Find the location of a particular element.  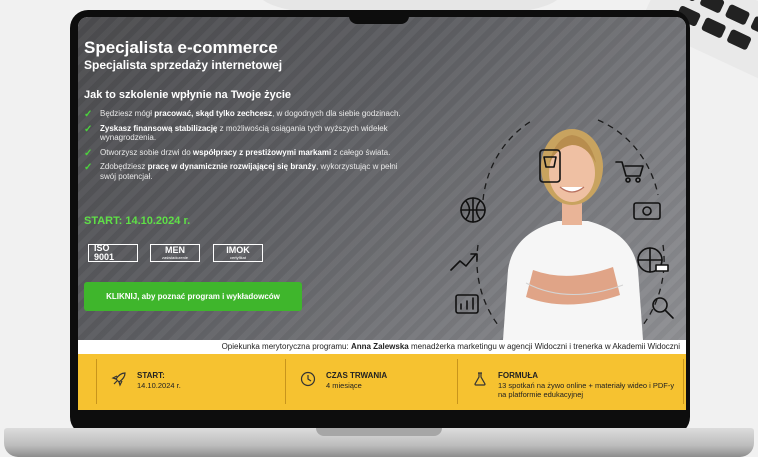

trainer-photo is located at coordinates (573, 234).